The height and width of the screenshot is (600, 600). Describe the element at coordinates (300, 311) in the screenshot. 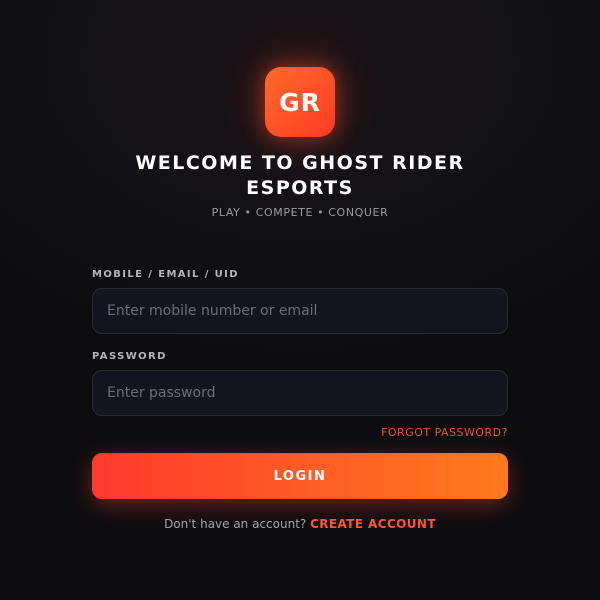

I see `identifier-input` at that location.